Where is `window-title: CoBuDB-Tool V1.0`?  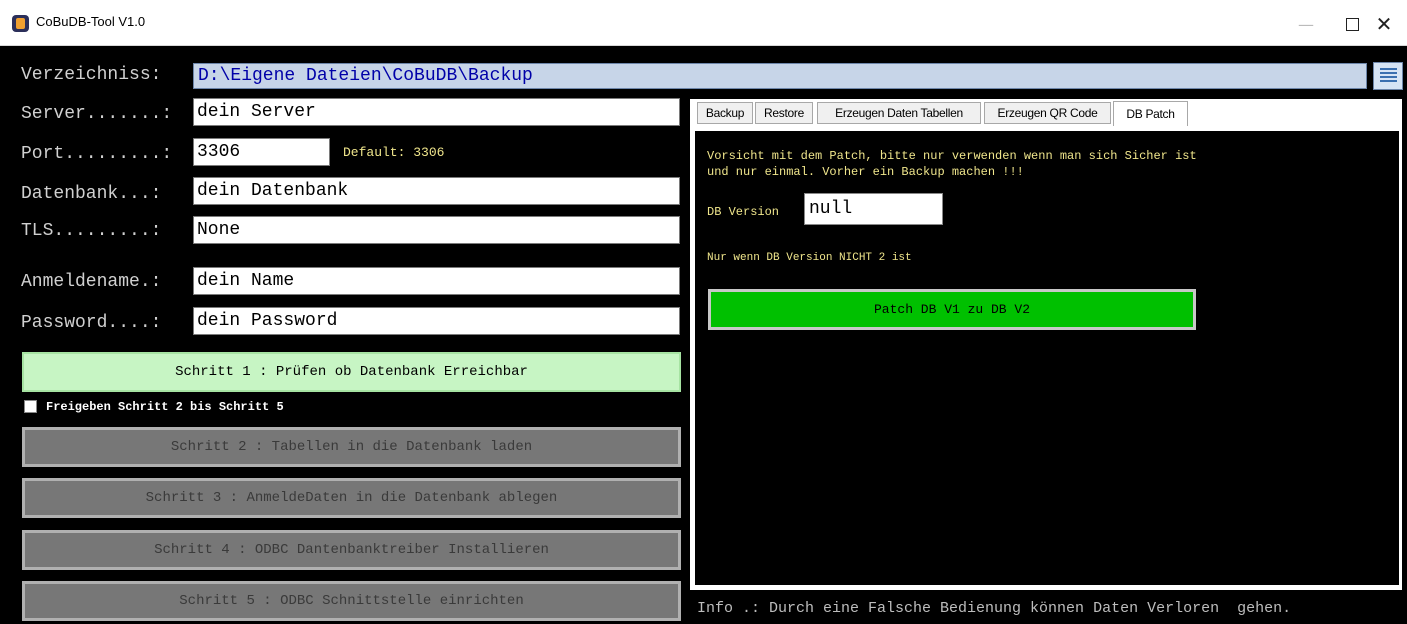
window-title: CoBuDB-Tool V1.0 is located at coordinates (91, 21).